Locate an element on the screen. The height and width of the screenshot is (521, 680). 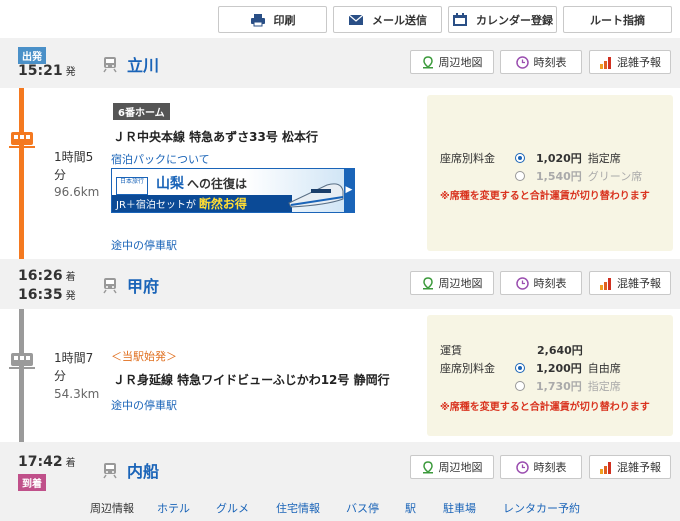
calendar-icon is located at coordinates (460, 19).